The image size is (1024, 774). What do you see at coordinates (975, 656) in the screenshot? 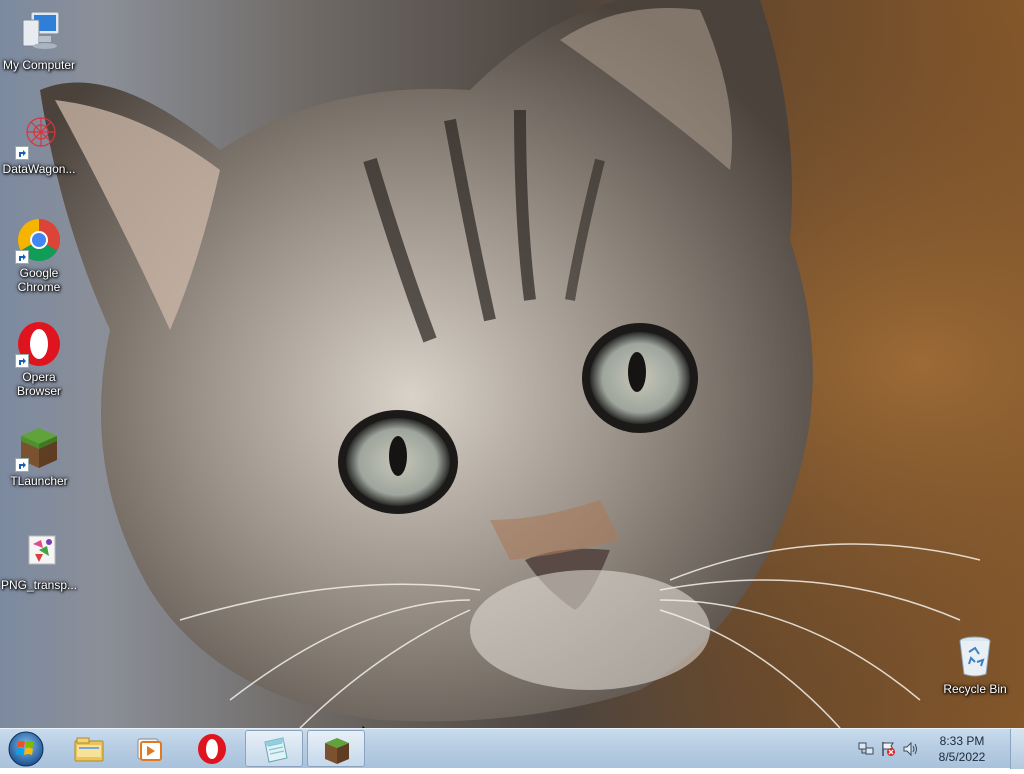
I see `recycle-bin-icon` at bounding box center [975, 656].